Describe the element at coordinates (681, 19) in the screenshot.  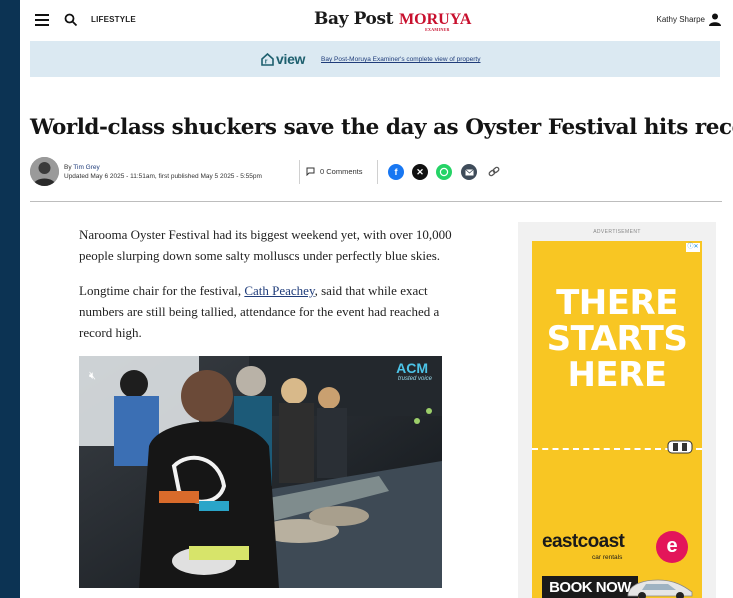
I see `user-name: Kathy Sharpe` at that location.